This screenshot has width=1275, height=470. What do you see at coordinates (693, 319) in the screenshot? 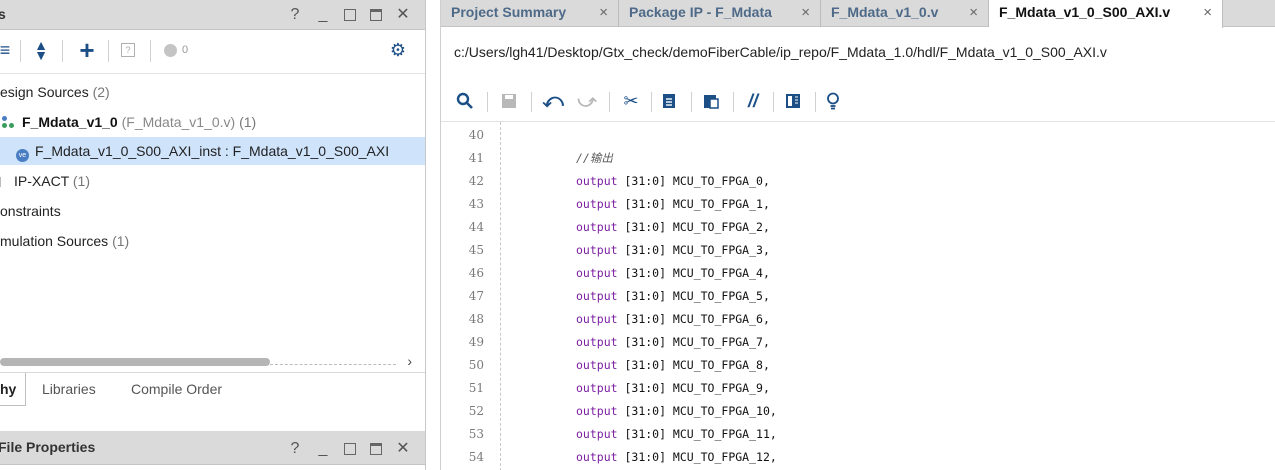
I see `code-body: [31:0] MCU_TO_FPGA_6,` at bounding box center [693, 319].